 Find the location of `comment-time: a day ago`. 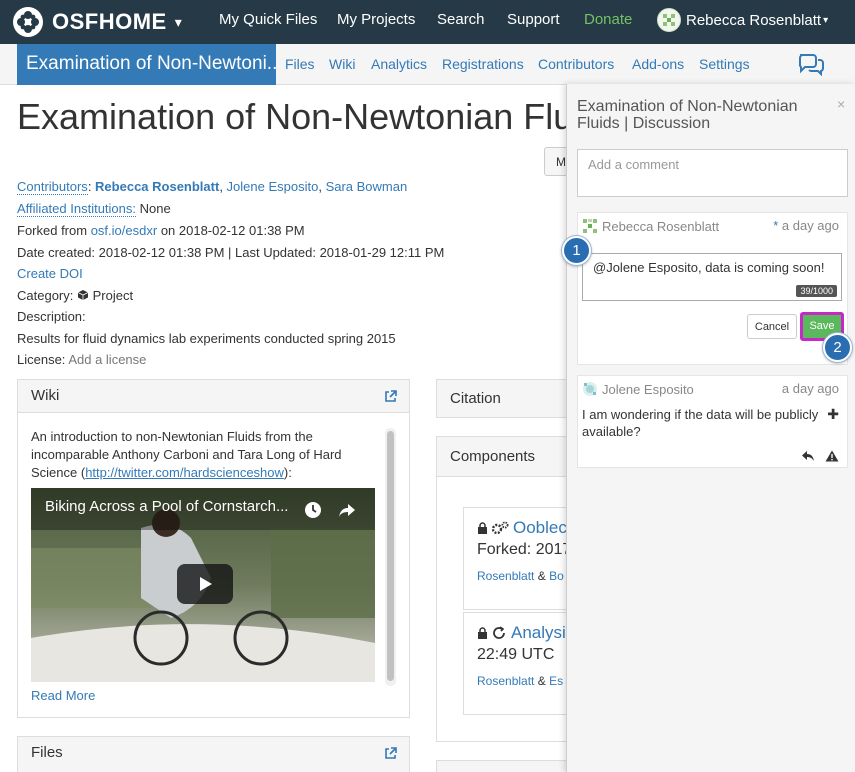

comment-time: a day ago is located at coordinates (810, 225).